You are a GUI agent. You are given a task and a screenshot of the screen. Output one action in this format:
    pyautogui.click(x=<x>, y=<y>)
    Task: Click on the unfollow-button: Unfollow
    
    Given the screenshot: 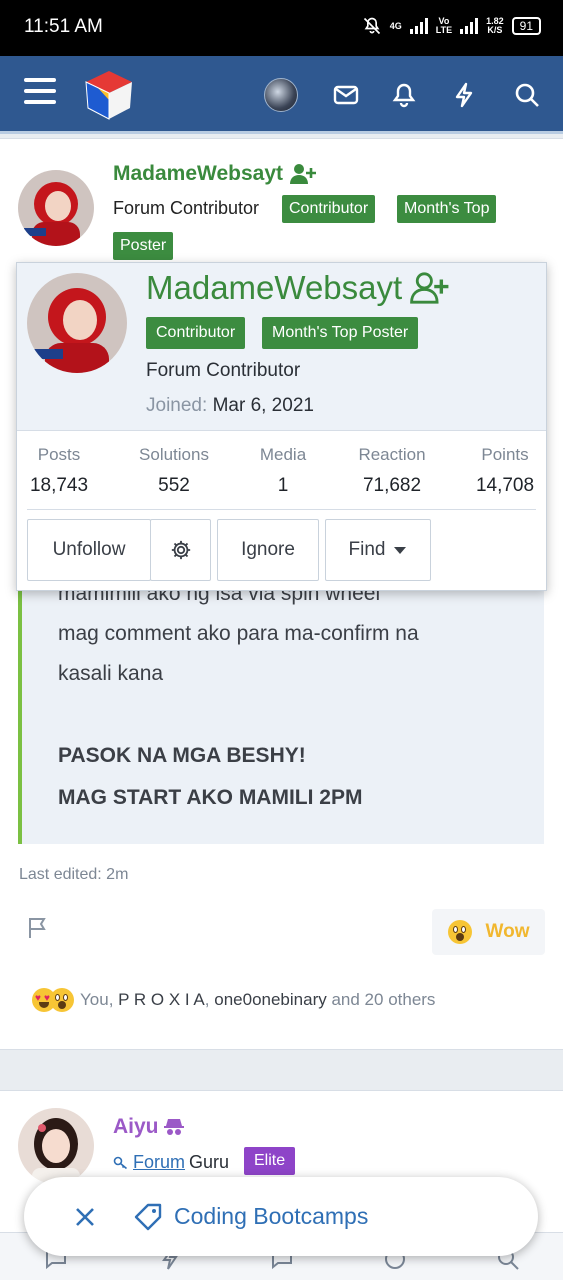 What is the action you would take?
    pyautogui.click(x=89, y=550)
    